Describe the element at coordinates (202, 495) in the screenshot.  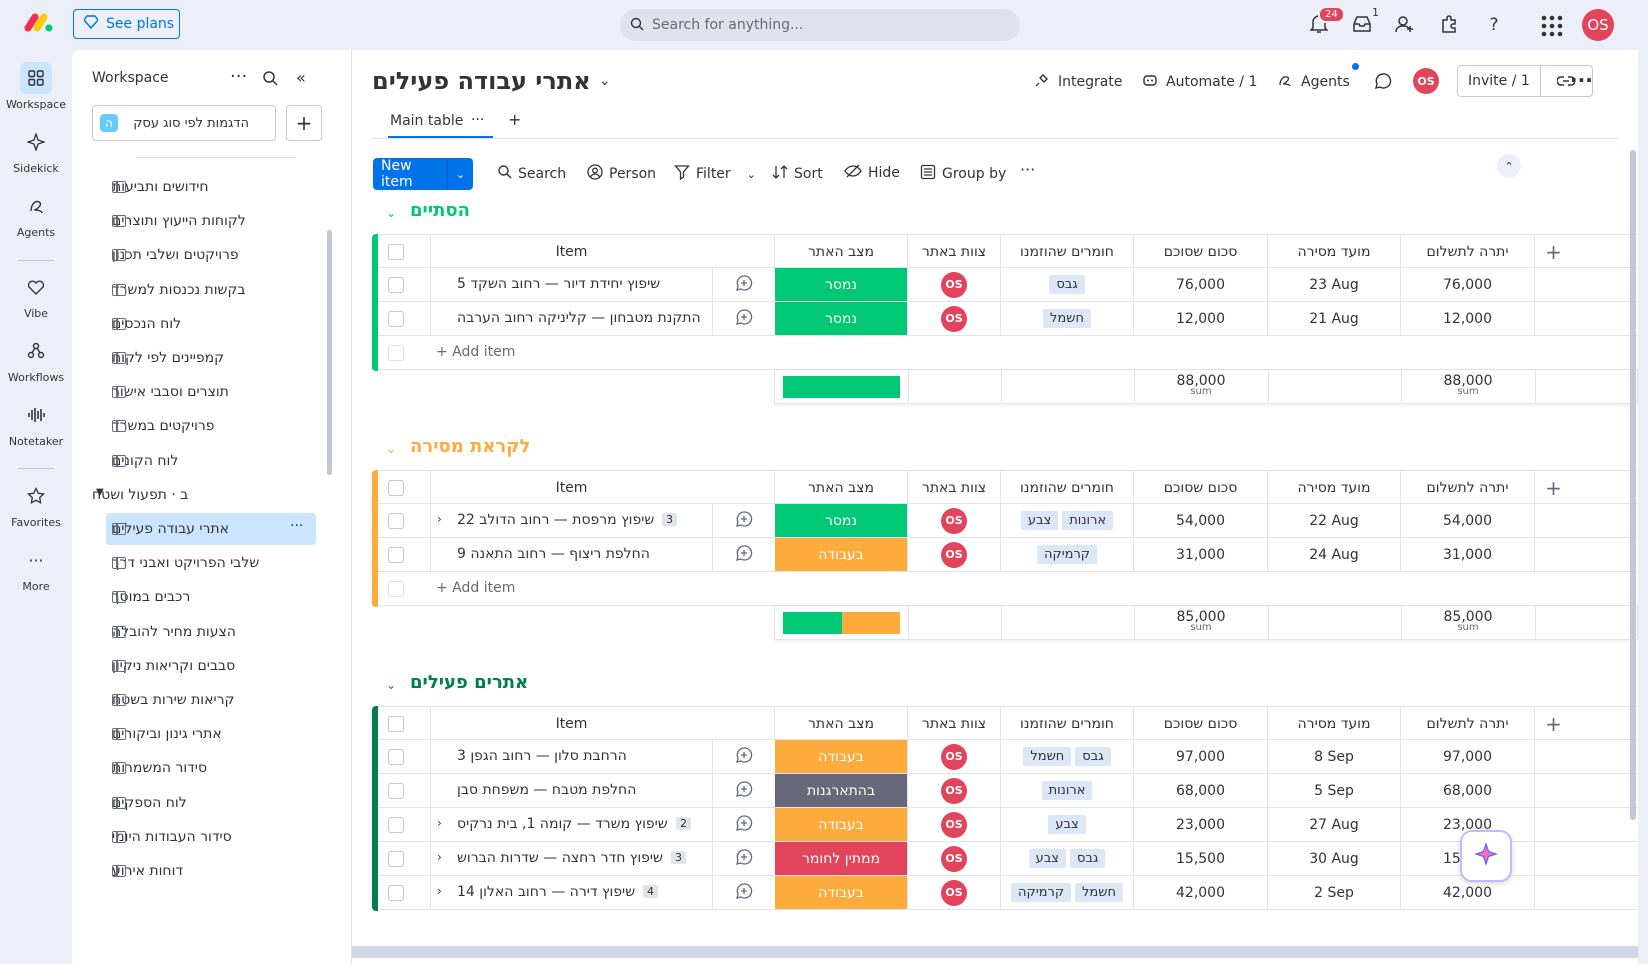
I see `sidebar-folder: ב · תפעול ושטח` at that location.